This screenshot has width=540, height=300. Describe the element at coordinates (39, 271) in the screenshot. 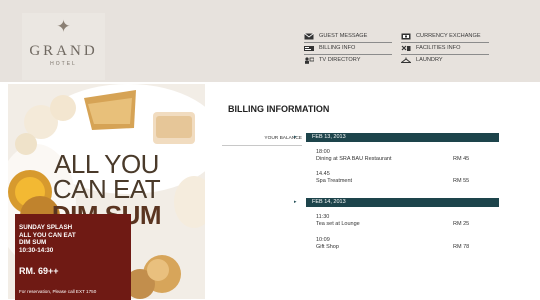

I see `promo-price: RM. 69++` at that location.